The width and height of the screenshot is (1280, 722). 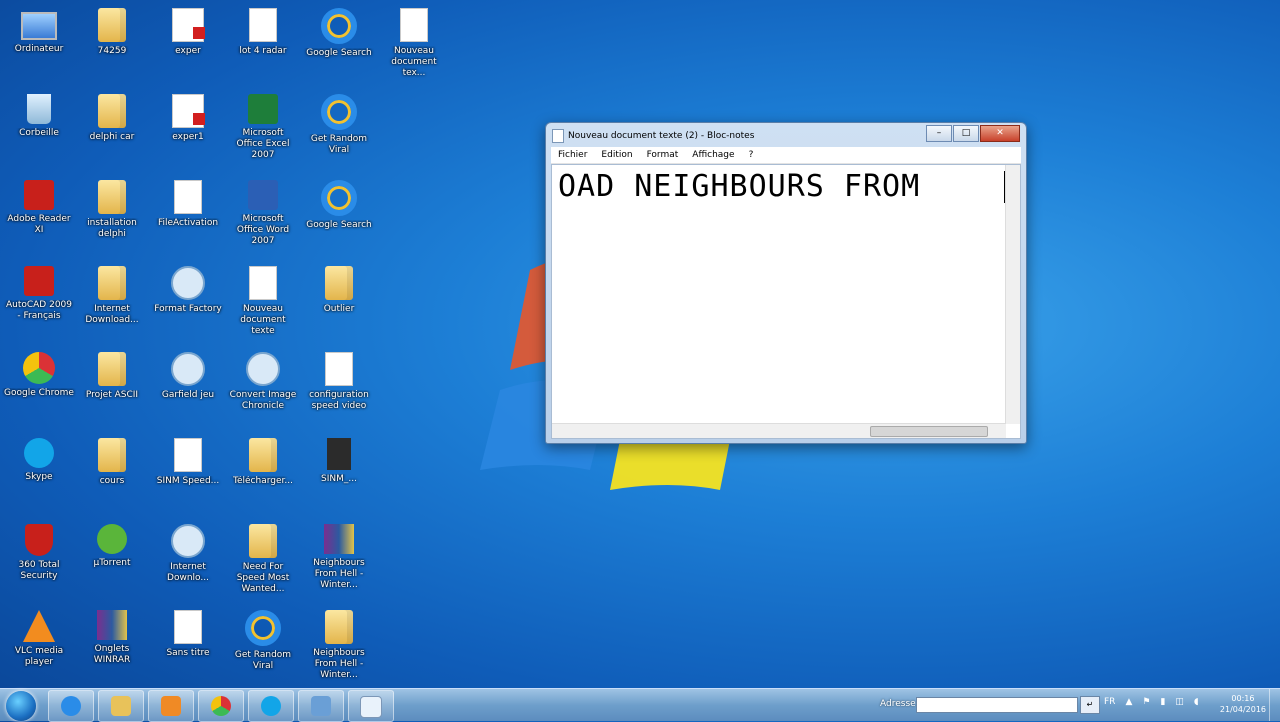 What do you see at coordinates (339, 388) in the screenshot?
I see `desktop-icon: configuration speed video` at bounding box center [339, 388].